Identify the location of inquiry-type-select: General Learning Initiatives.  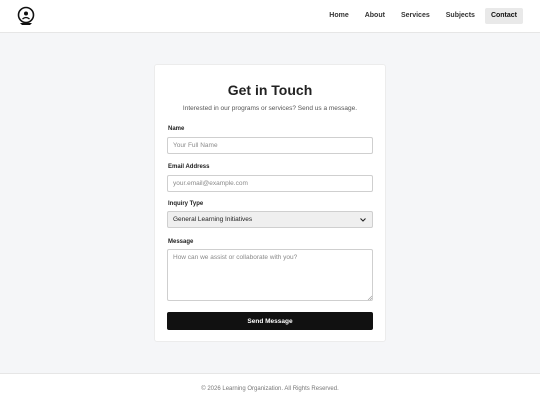
(270, 219).